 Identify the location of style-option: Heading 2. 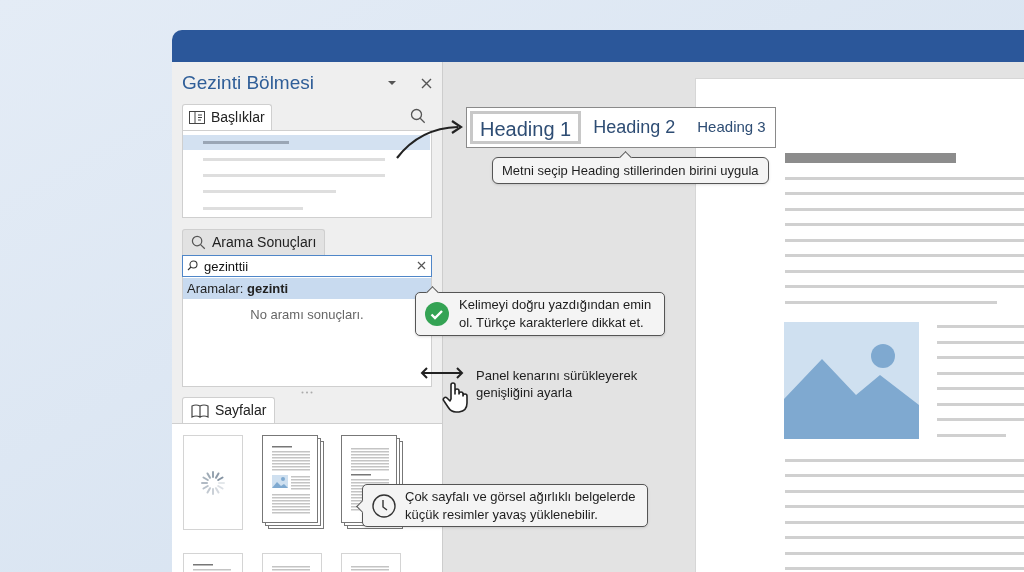
(634, 127).